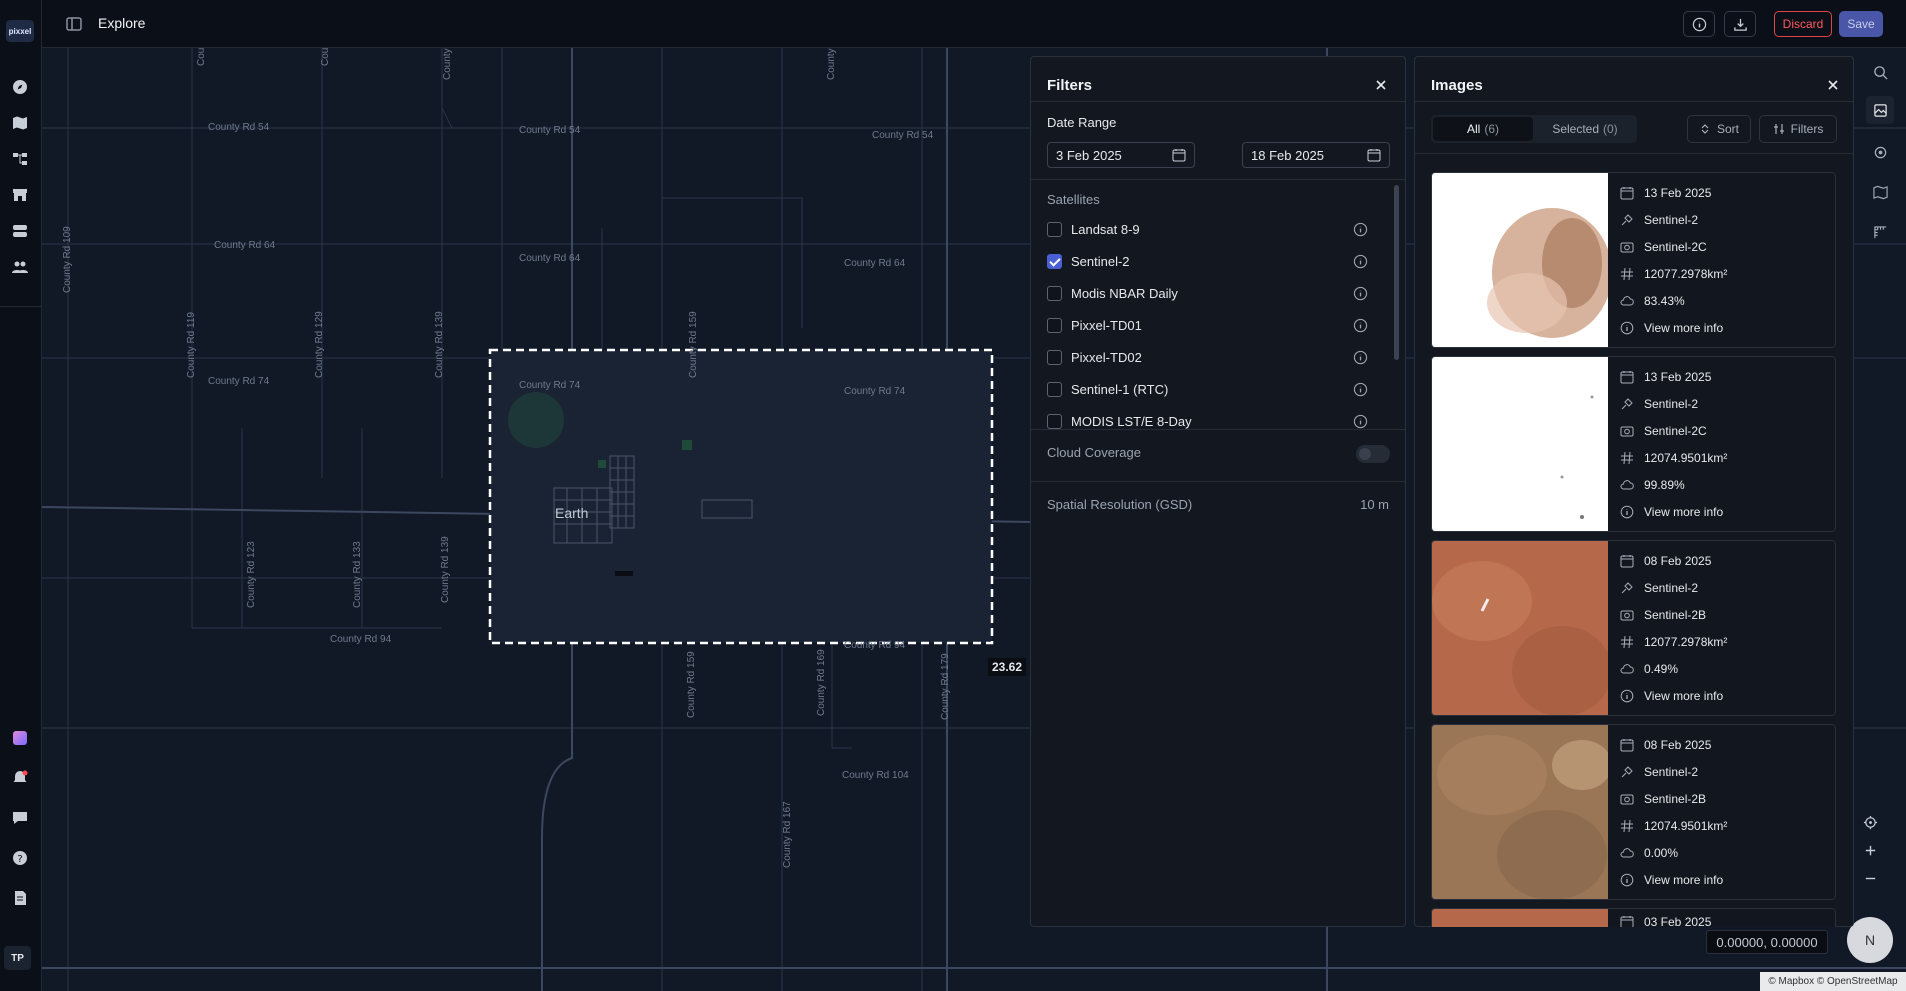 This screenshot has width=1906, height=991. I want to click on satellite-option: Sentinel-2, so click(1207, 262).